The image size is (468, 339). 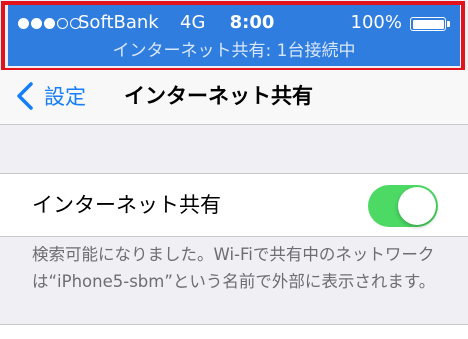 What do you see at coordinates (65, 97) in the screenshot?
I see `back-button-label: 設定` at bounding box center [65, 97].